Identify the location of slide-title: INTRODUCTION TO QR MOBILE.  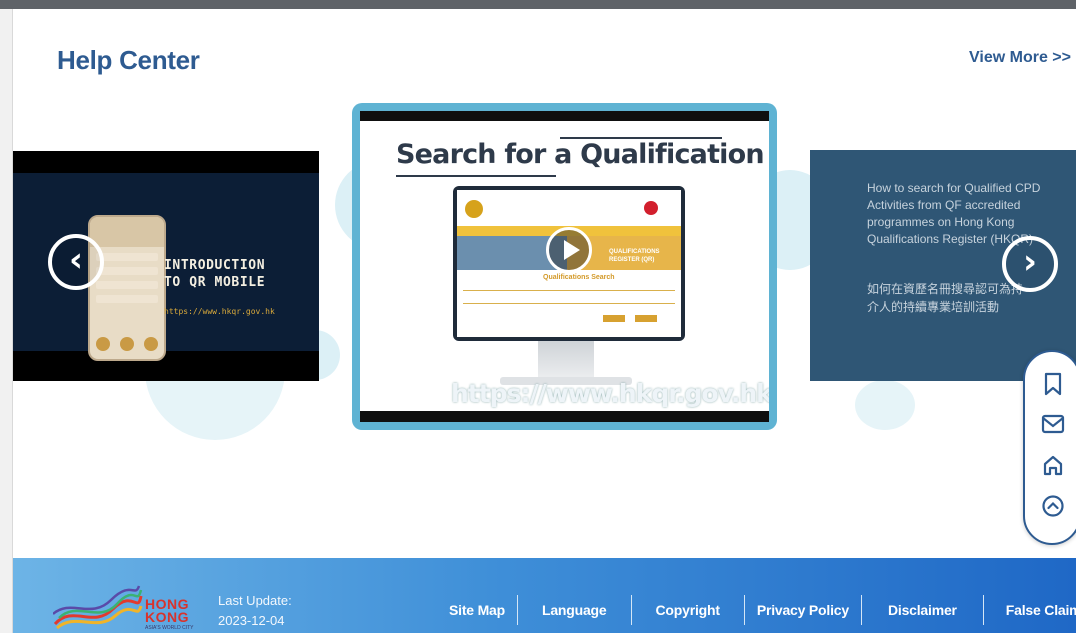
(214, 274).